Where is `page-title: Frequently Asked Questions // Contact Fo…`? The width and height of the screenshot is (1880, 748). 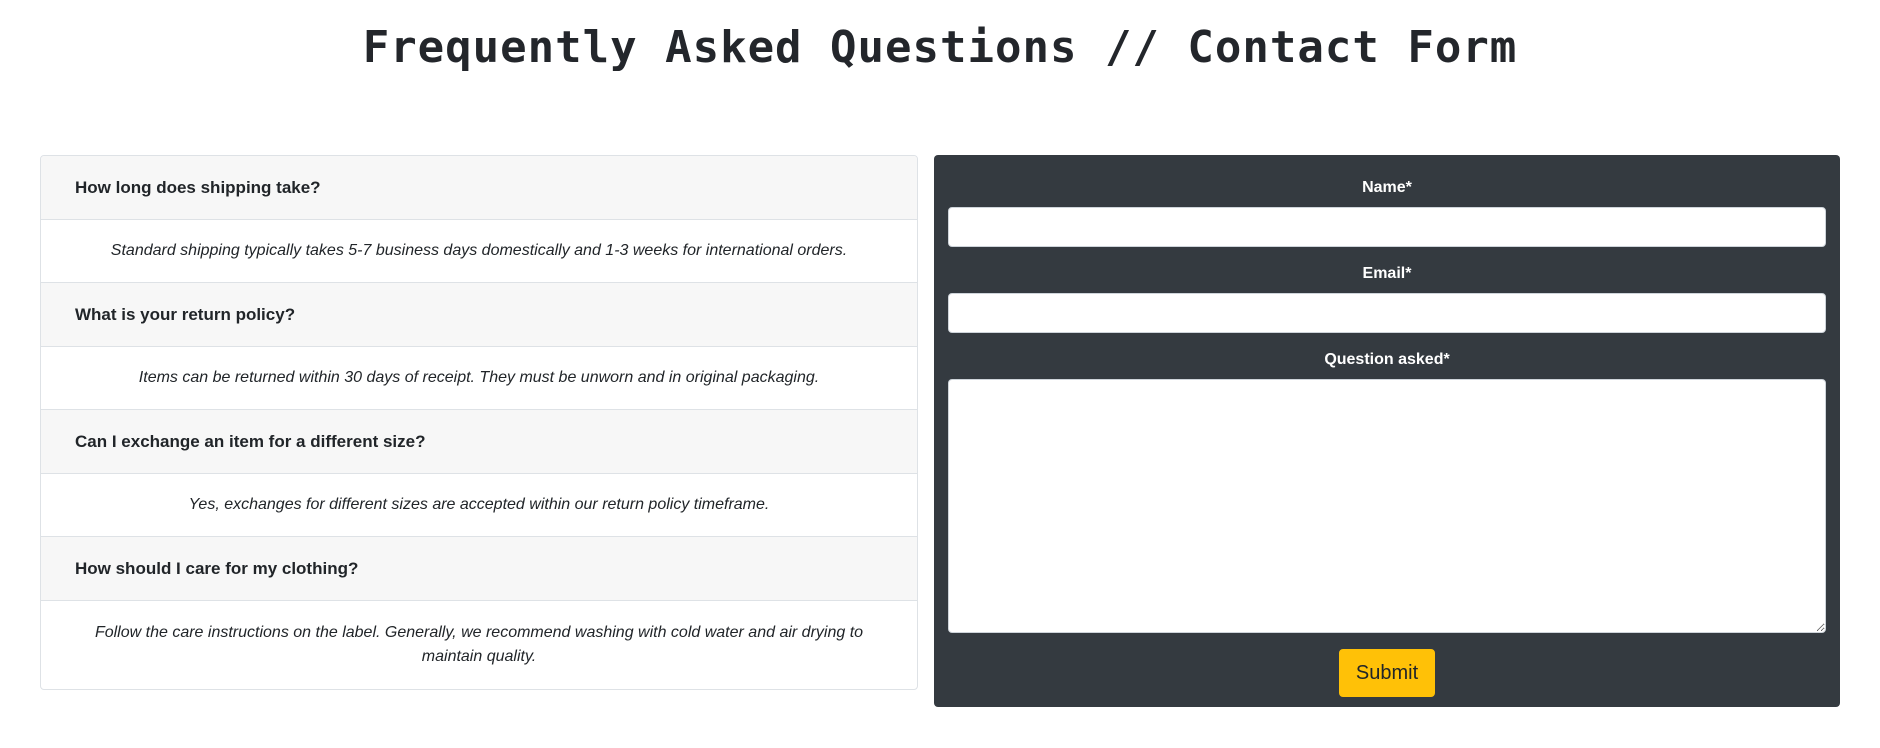
page-title: Frequently Asked Questions // Contact Fo… is located at coordinates (940, 47).